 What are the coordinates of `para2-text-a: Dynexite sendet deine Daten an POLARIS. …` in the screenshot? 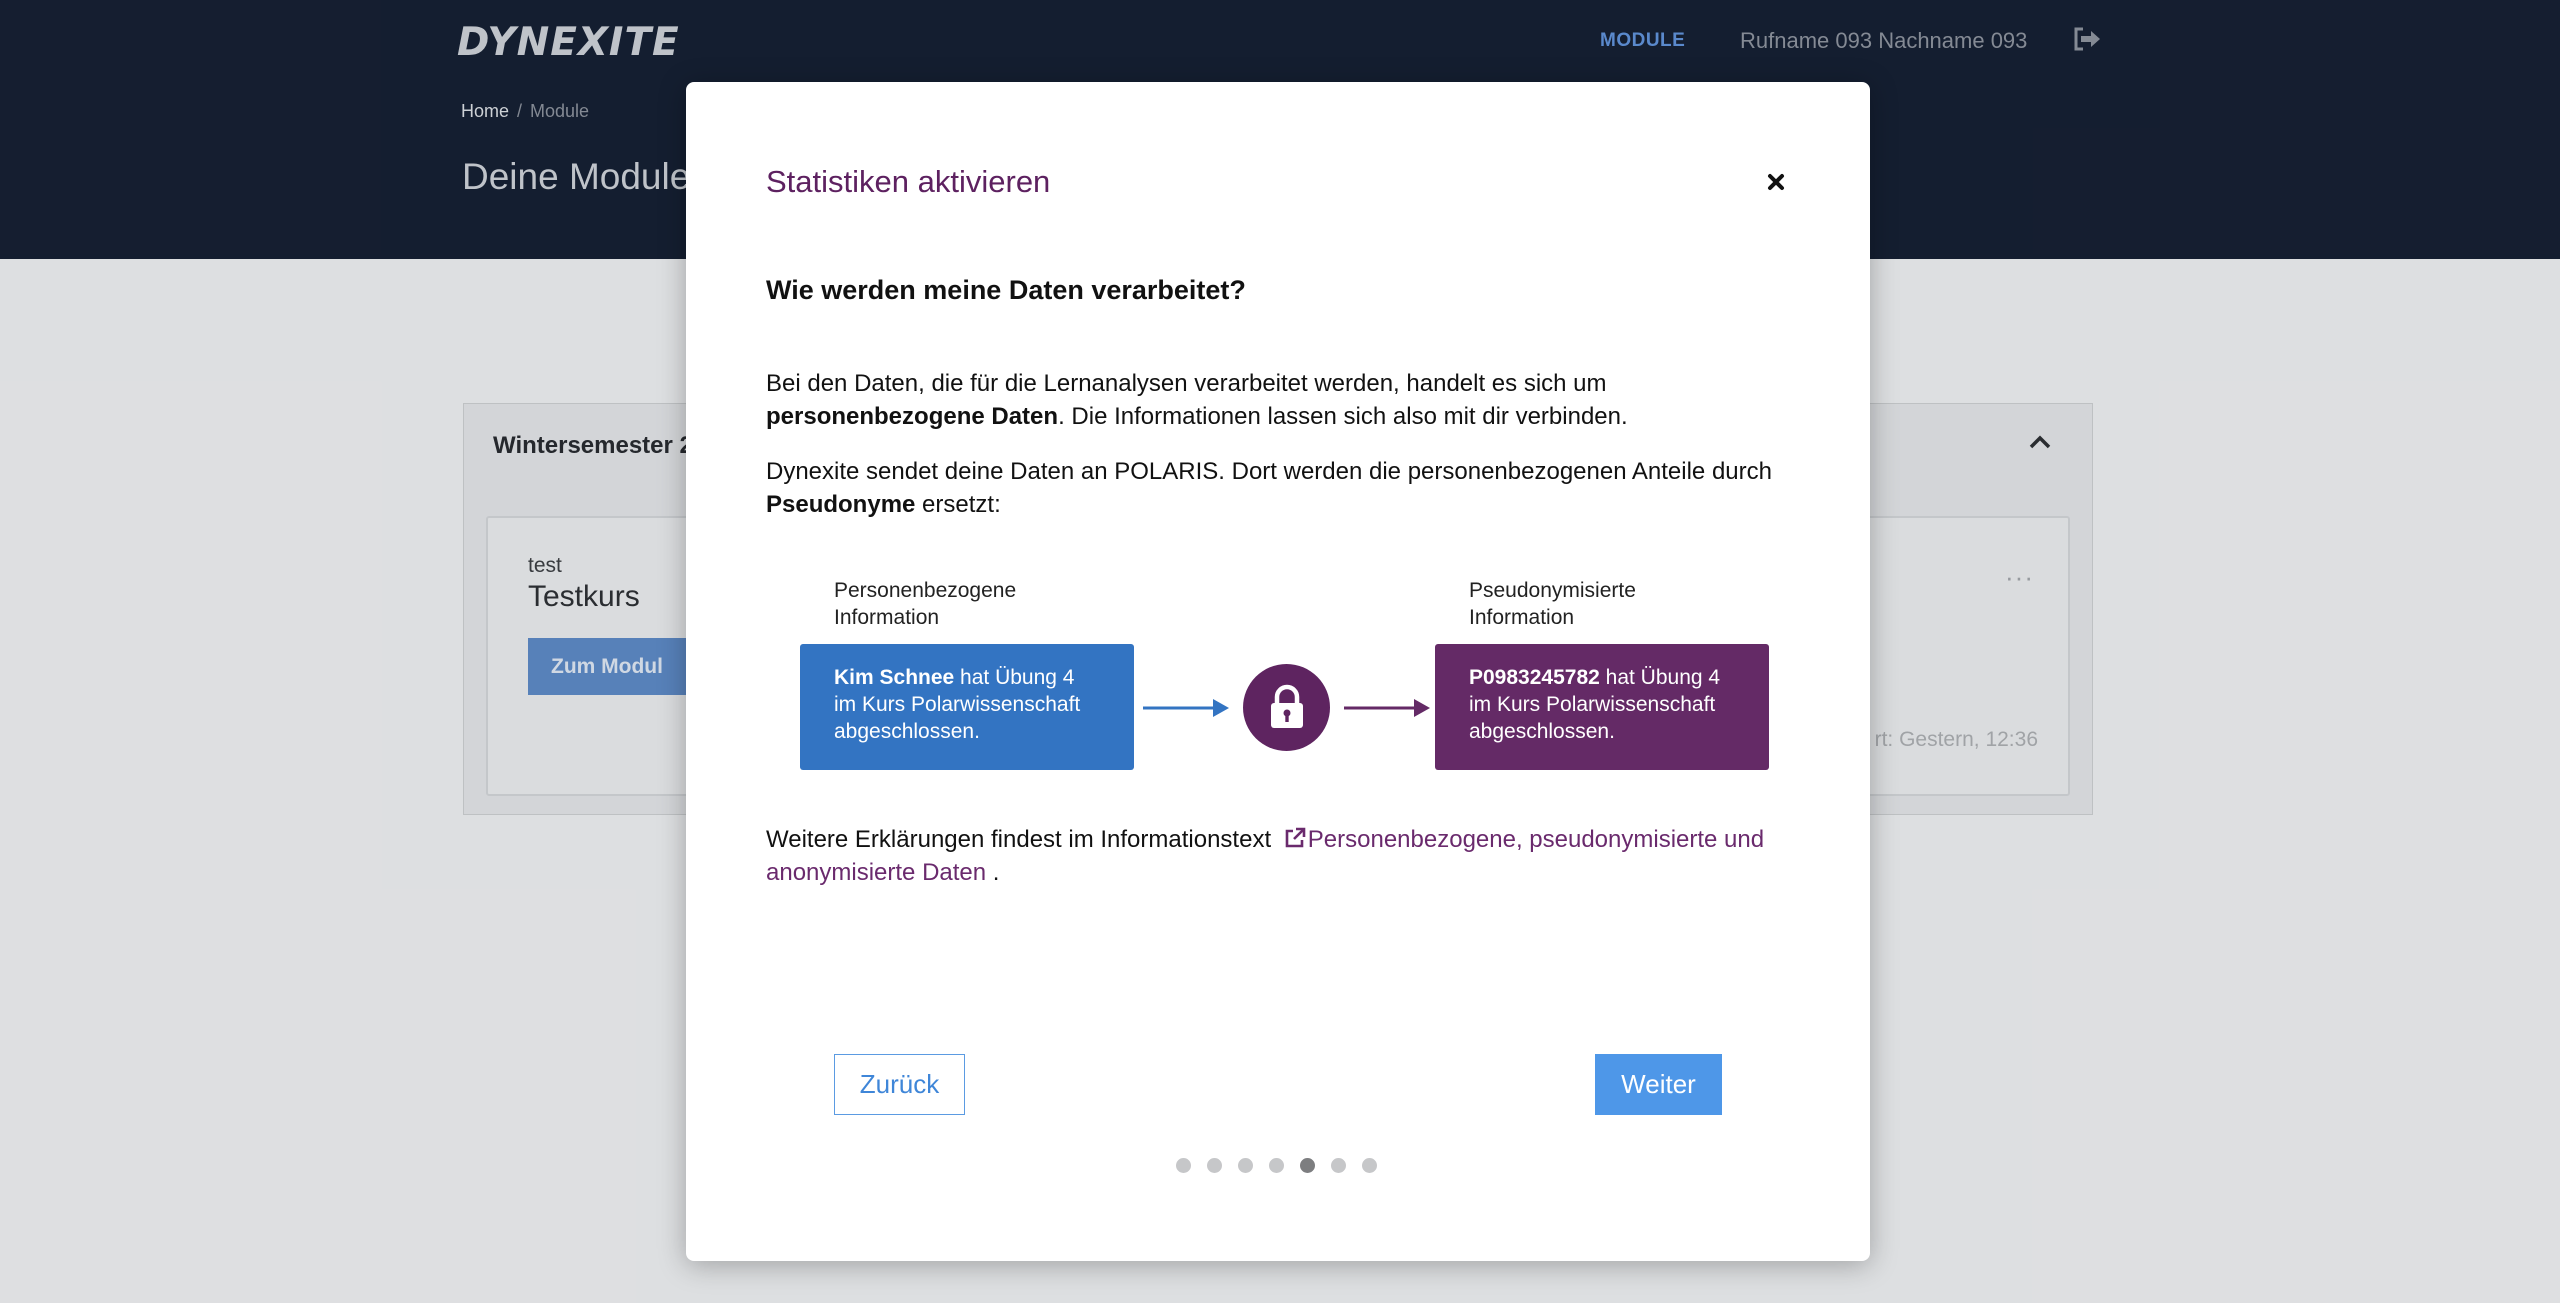 It's located at (1269, 471).